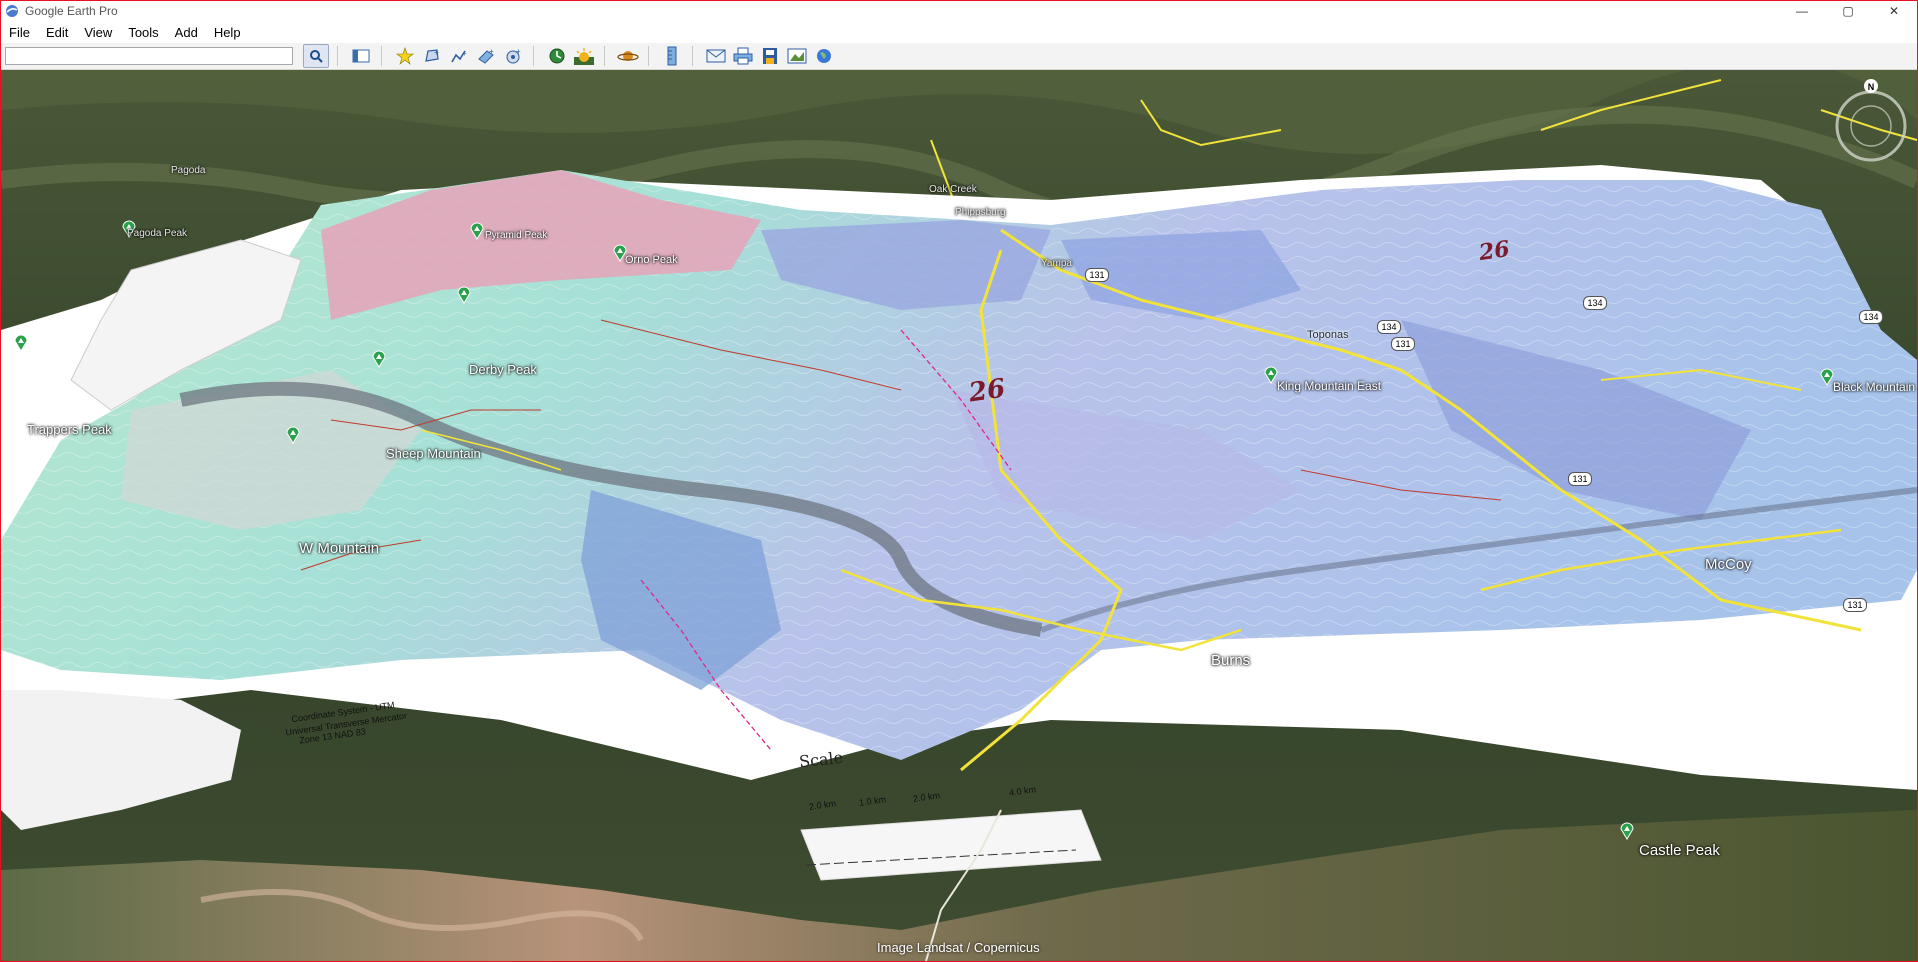 The image size is (1918, 962). I want to click on menu-edit: Edit, so click(57, 32).